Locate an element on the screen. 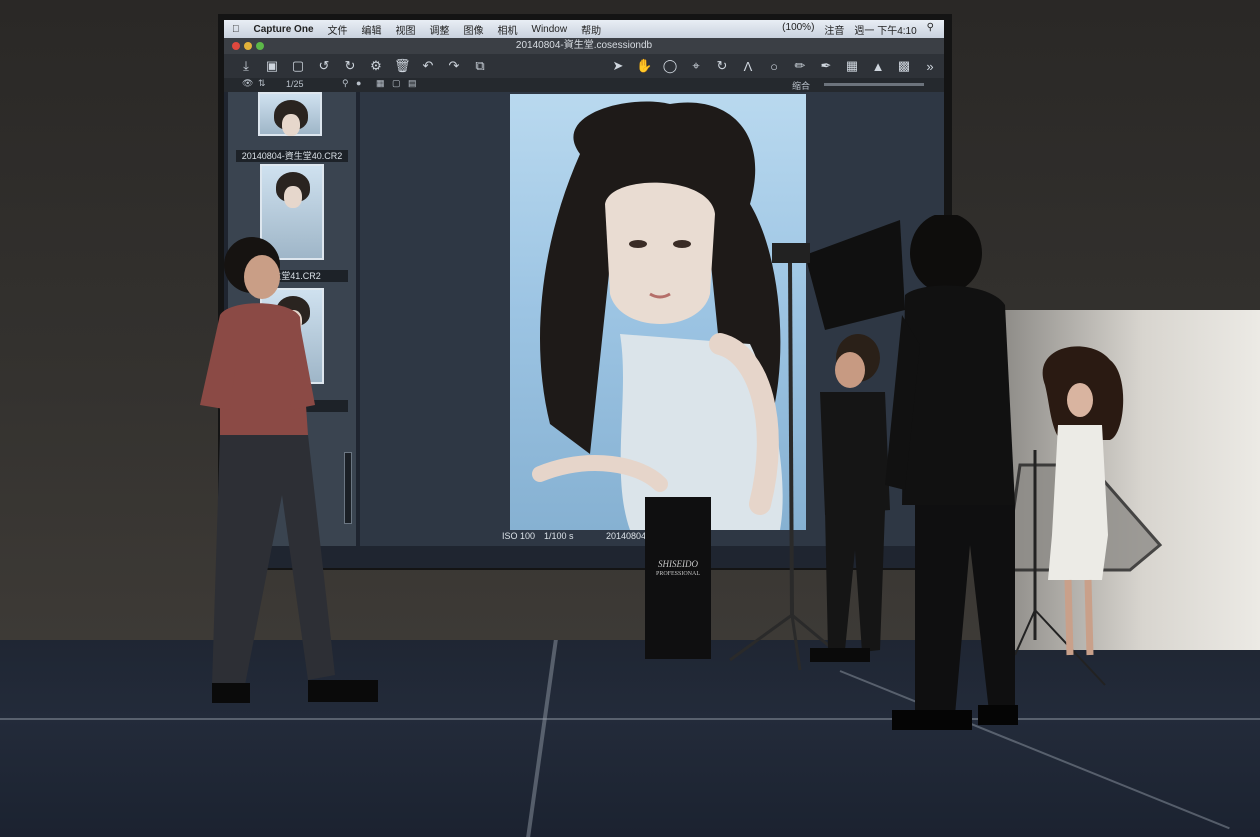  rotate-tool-icon: ↻ is located at coordinates (722, 66).